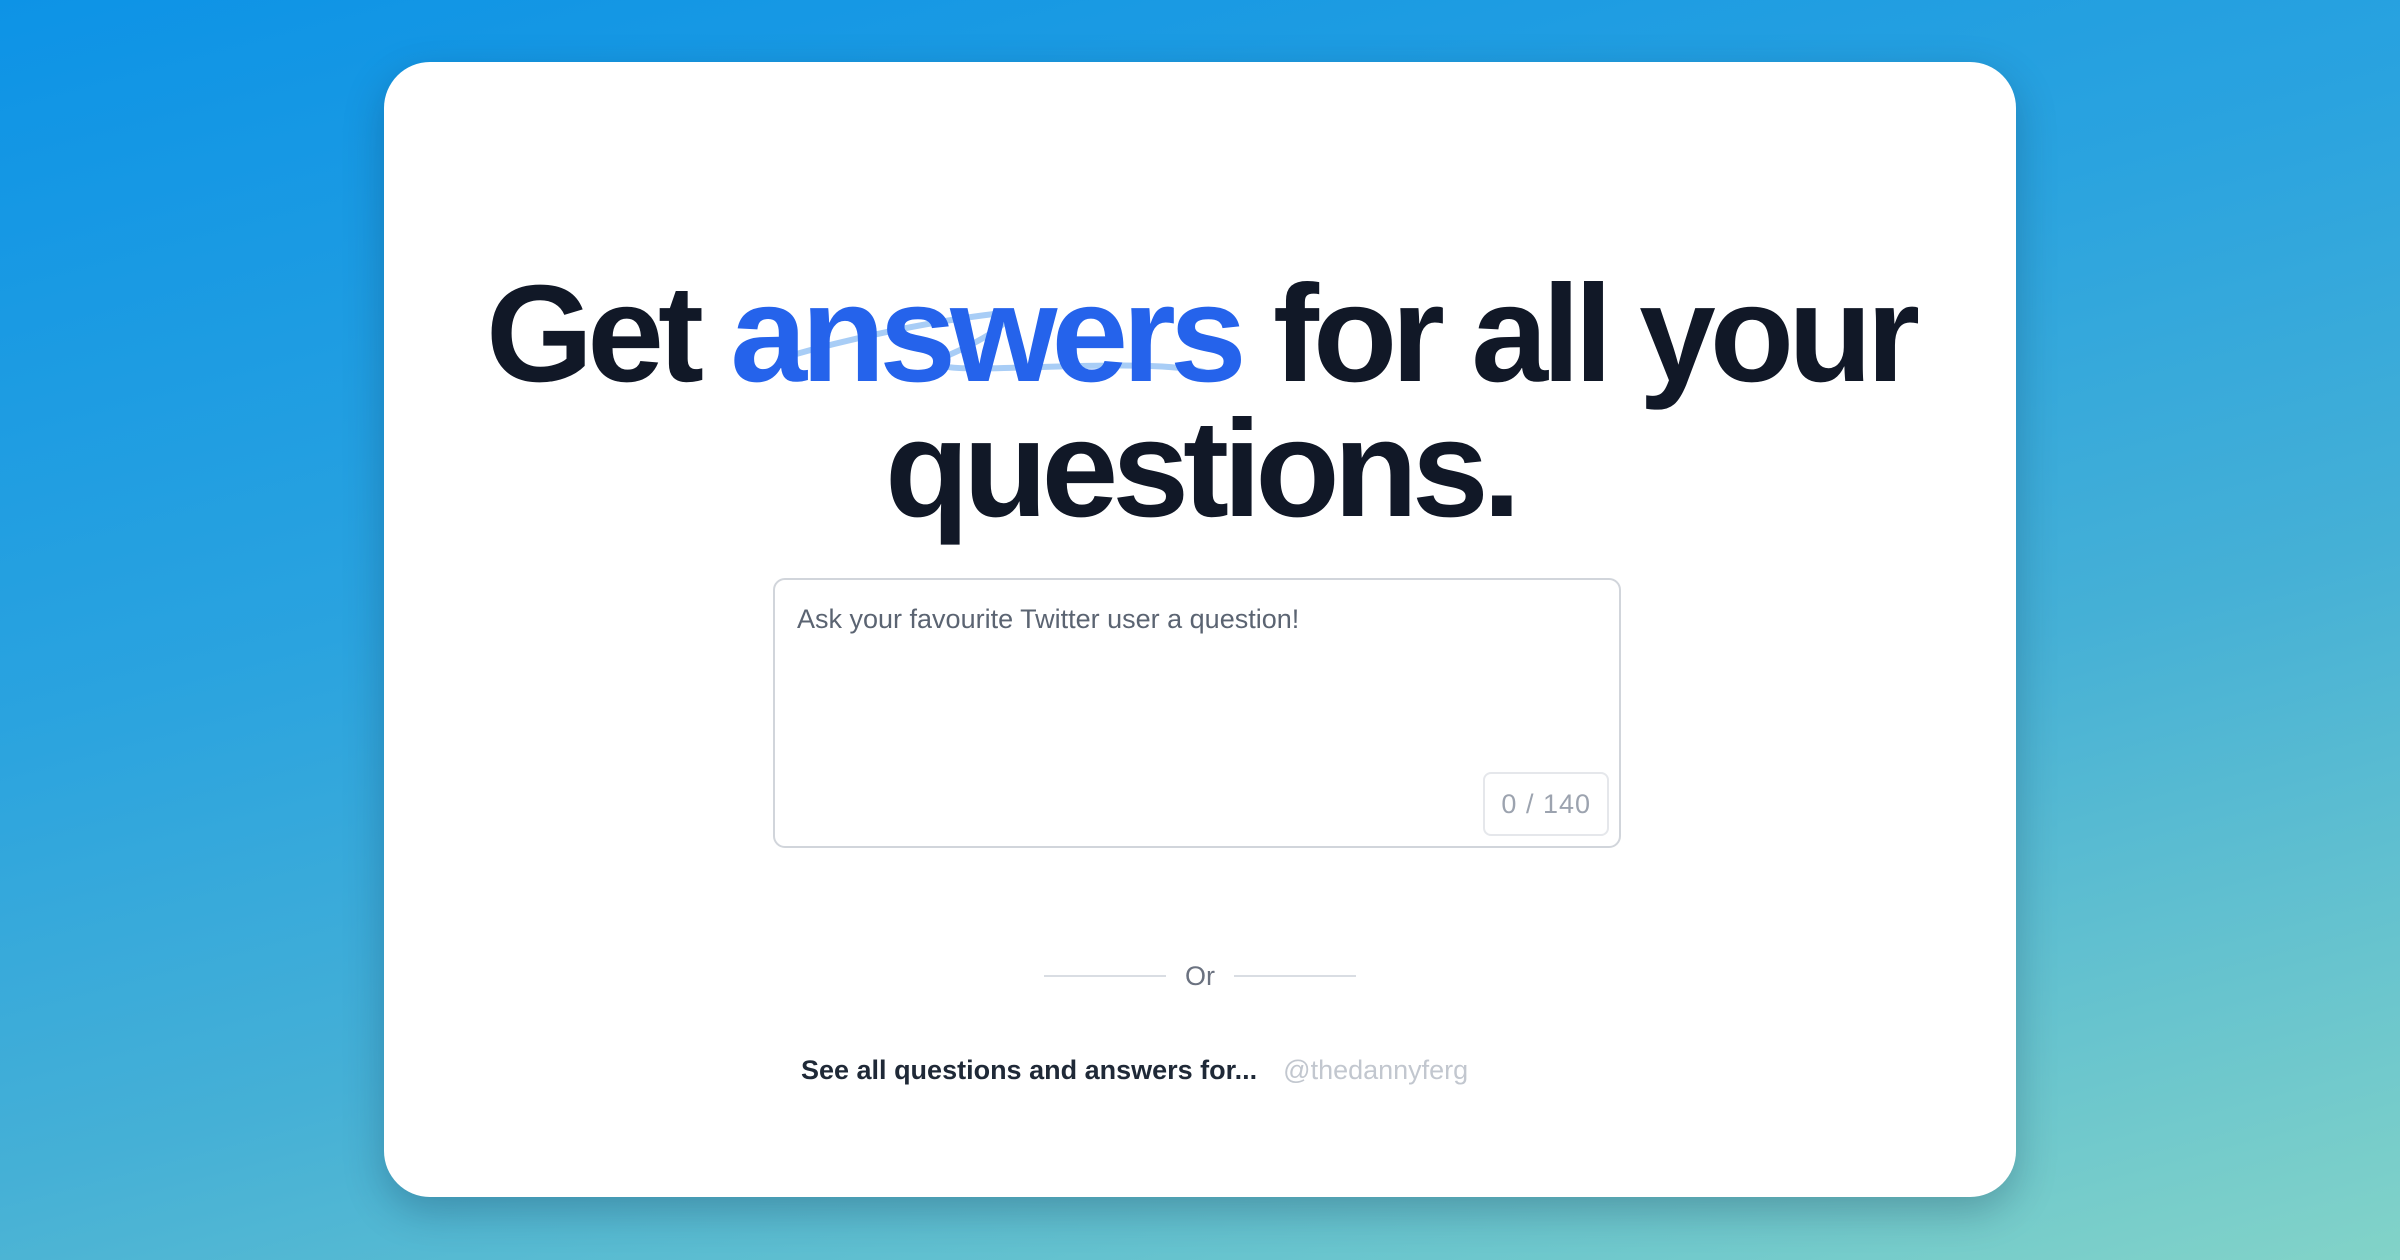 The image size is (2400, 1260). I want to click on character-counter: 0 / 140, so click(1546, 804).